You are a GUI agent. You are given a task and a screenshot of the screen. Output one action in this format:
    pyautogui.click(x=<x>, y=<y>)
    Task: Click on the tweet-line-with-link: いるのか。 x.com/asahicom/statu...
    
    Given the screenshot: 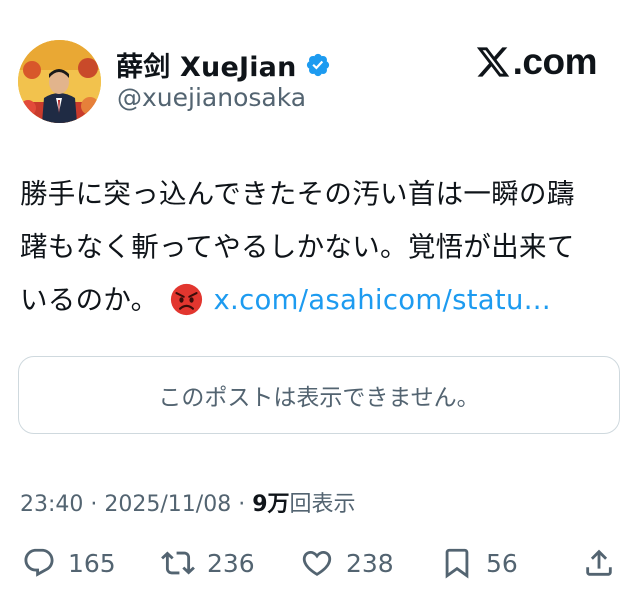 What is the action you would take?
    pyautogui.click(x=322, y=300)
    